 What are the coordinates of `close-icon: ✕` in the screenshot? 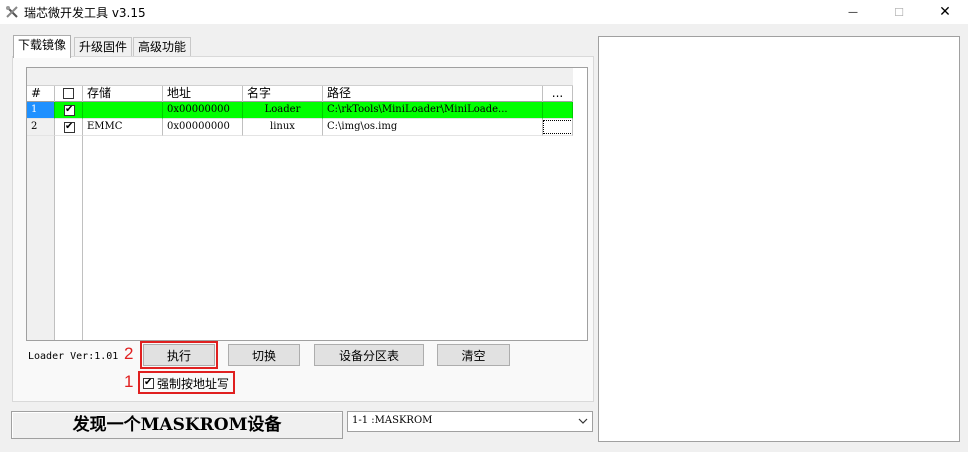 It's located at (945, 12).